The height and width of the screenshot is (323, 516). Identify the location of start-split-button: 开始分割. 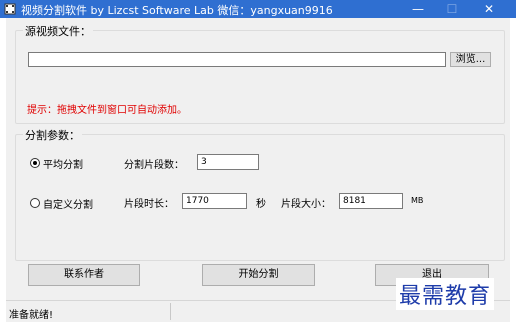
(258, 275).